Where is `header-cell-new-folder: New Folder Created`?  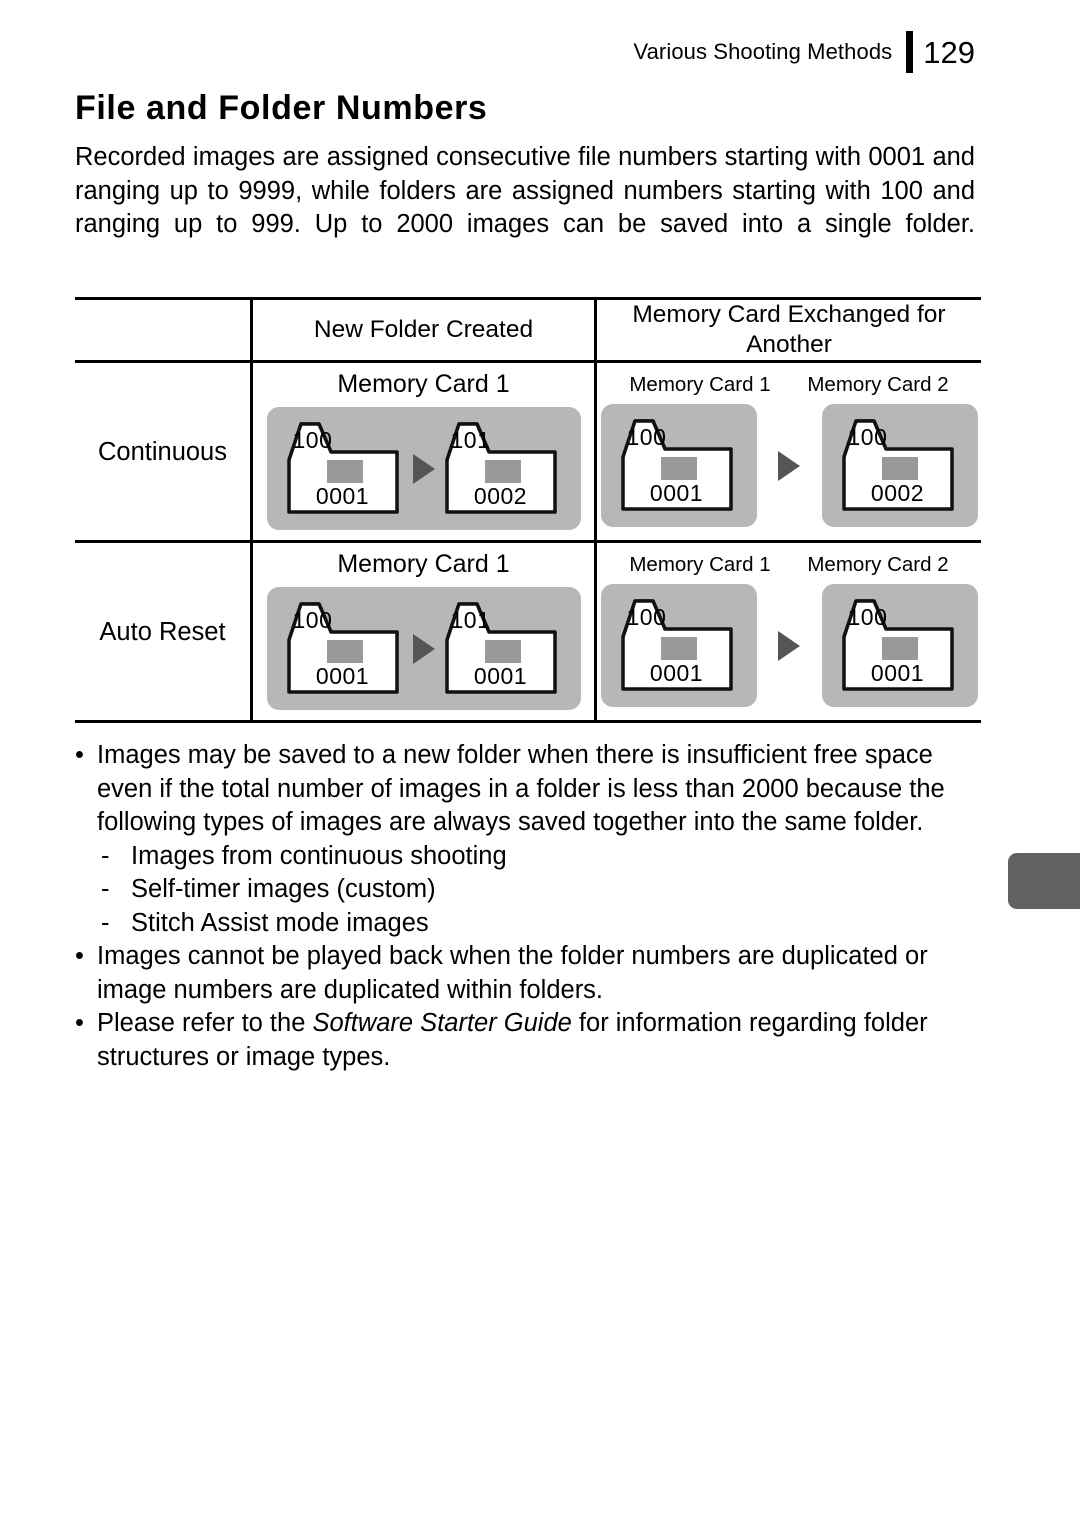 header-cell-new-folder: New Folder Created is located at coordinates (423, 330).